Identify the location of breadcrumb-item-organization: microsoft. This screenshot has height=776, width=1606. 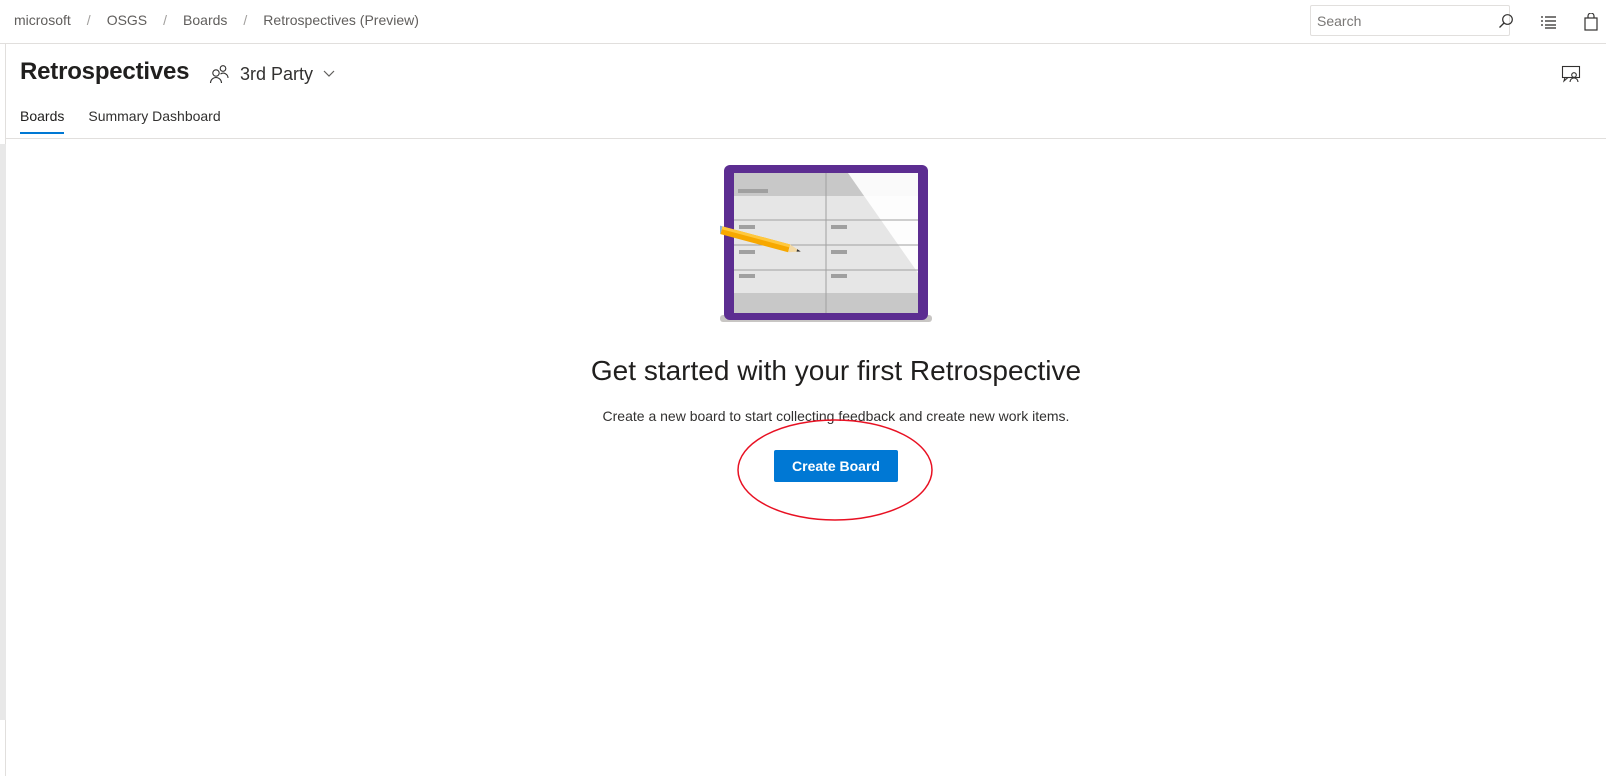
(42, 20).